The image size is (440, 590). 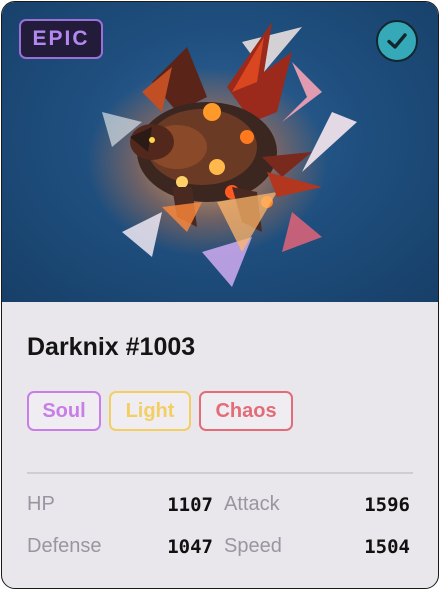 I want to click on stat-value-attack: 1596, so click(x=387, y=505).